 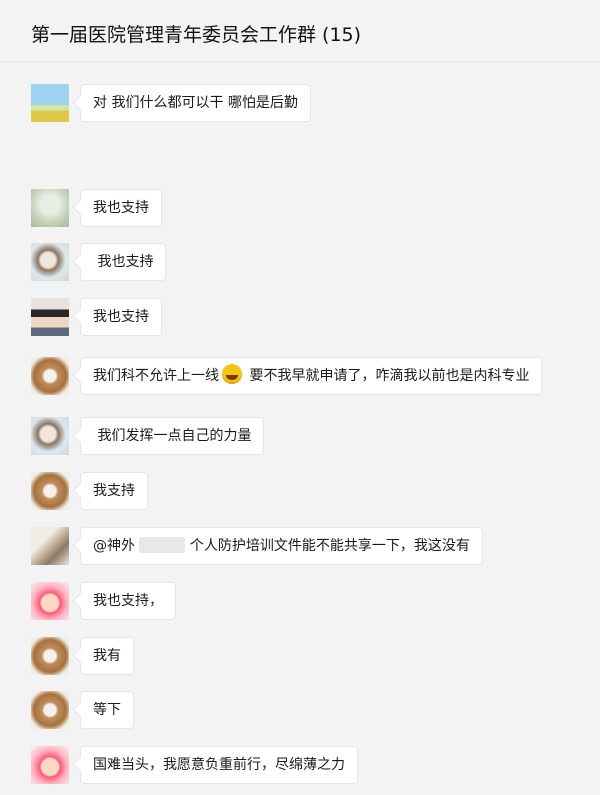 What do you see at coordinates (219, 765) in the screenshot?
I see `message-bubble: 国难当头，我愿意负重前行，尽绵薄之力` at bounding box center [219, 765].